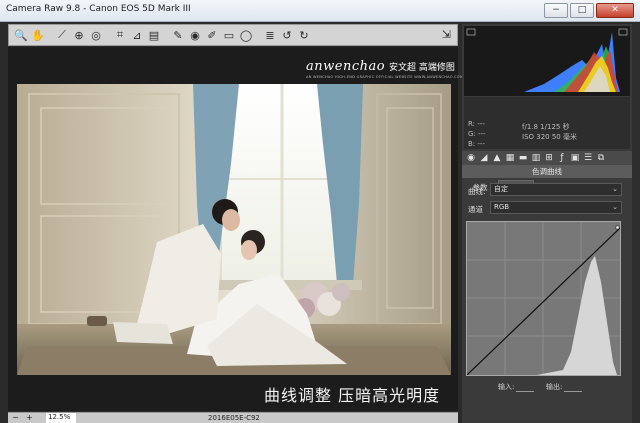 Image resolution: width=640 pixels, height=423 pixels. Describe the element at coordinates (543, 298) in the screenshot. I see `tone-curve-graph` at that location.